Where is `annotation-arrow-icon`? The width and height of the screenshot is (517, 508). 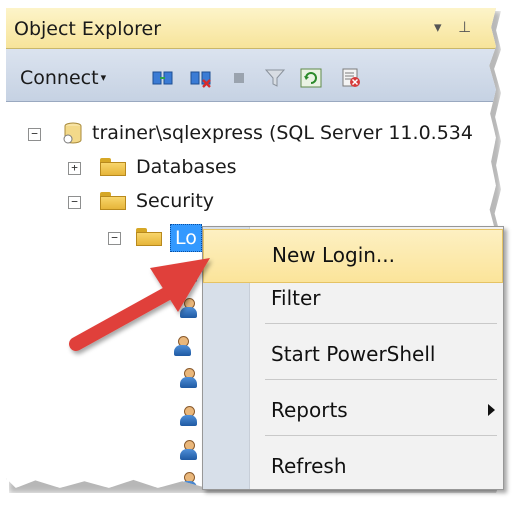
annotation-arrow-icon is located at coordinates (139, 304).